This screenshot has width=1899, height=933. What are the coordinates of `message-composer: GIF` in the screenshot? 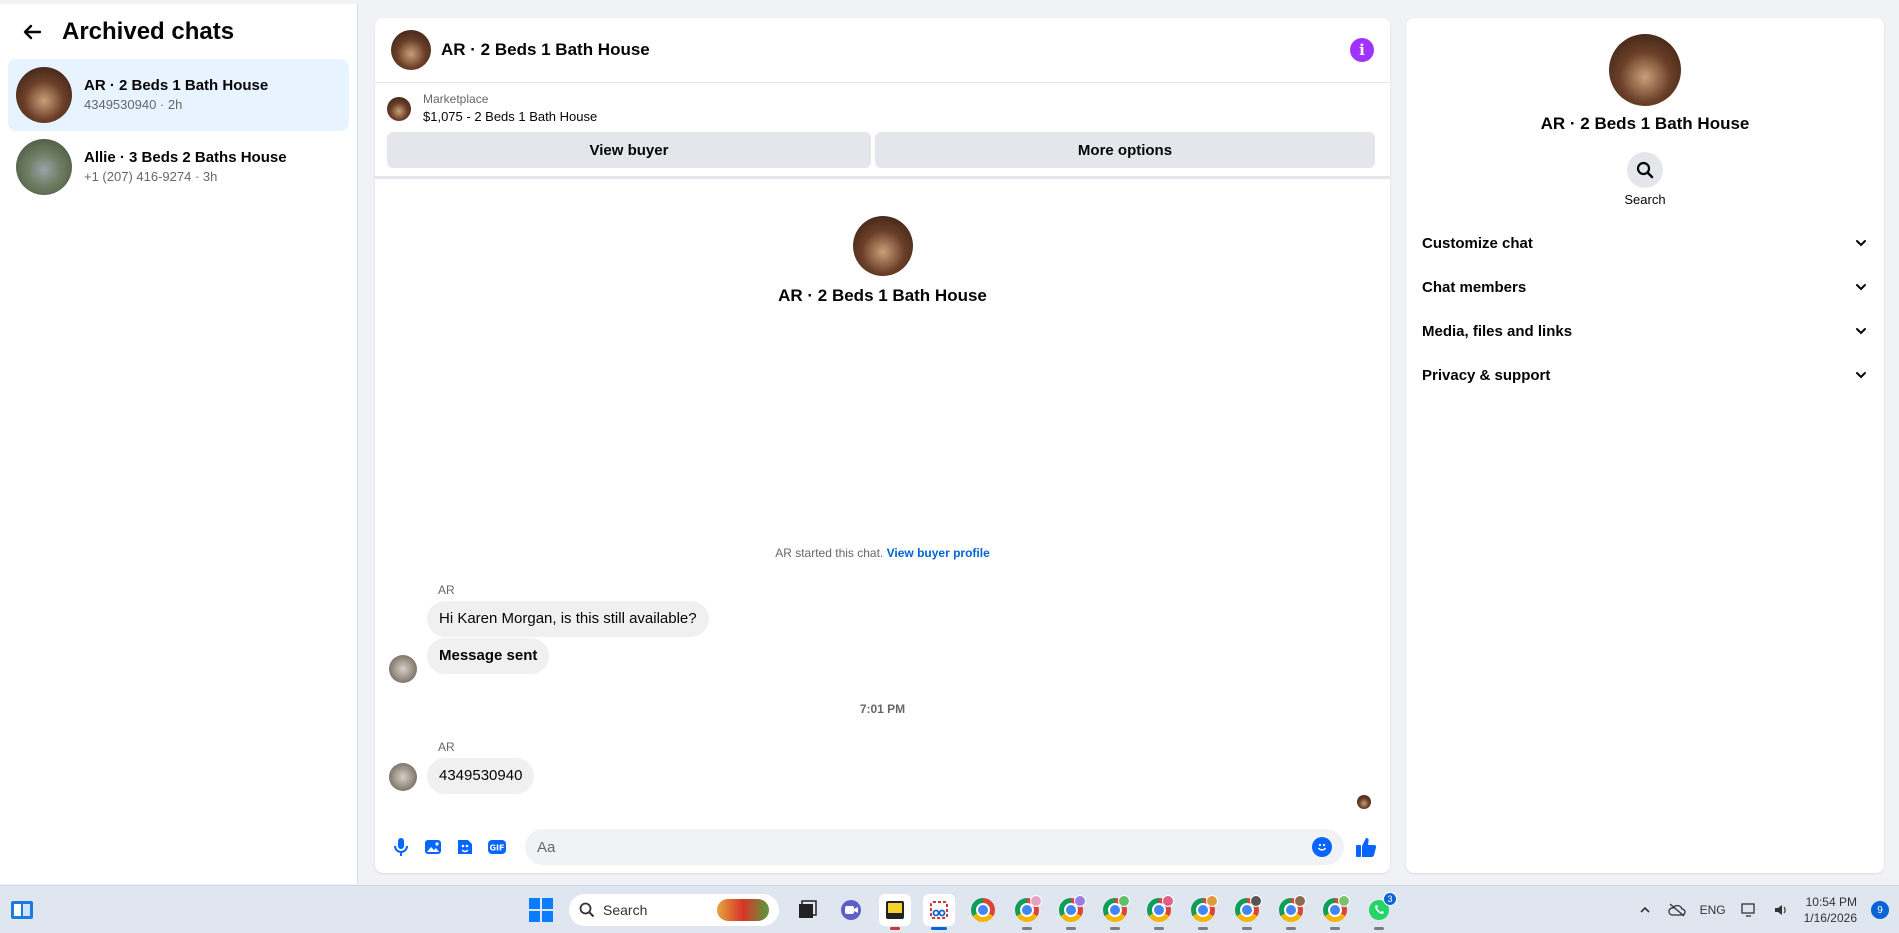 It's located at (882, 847).